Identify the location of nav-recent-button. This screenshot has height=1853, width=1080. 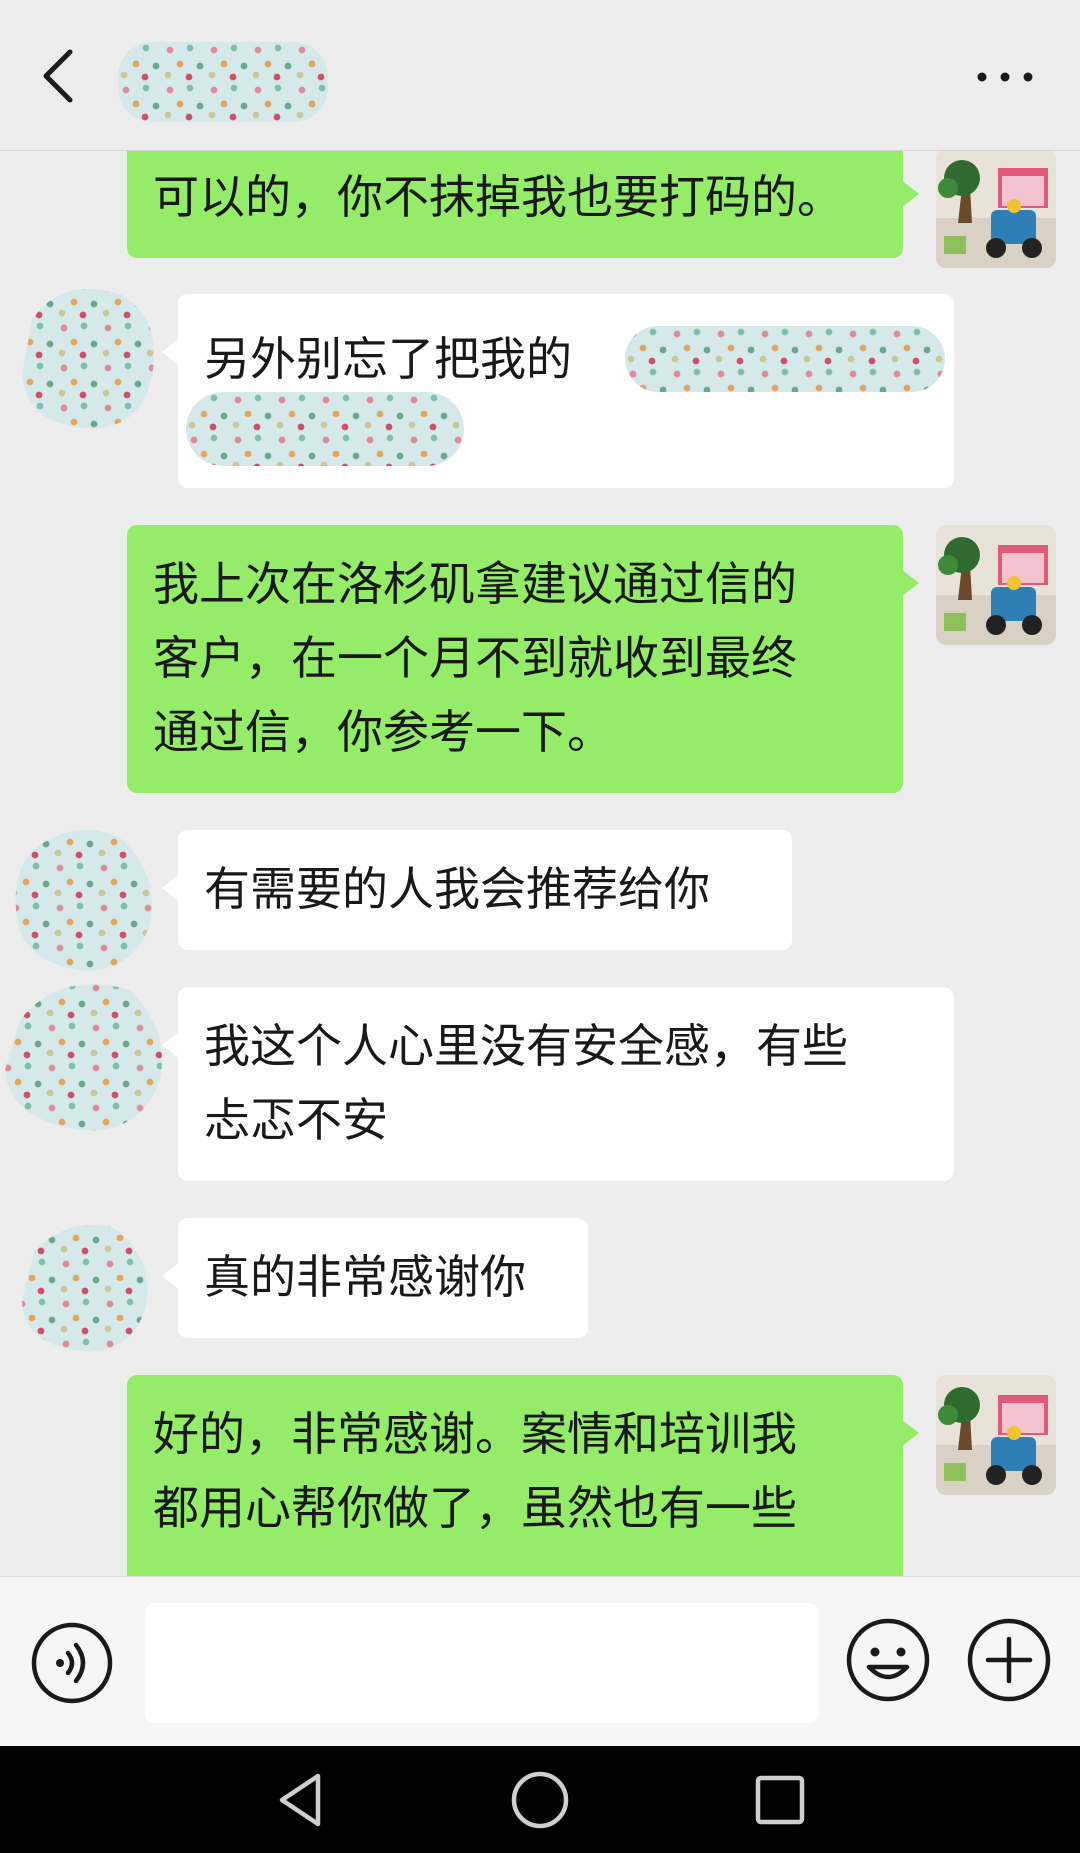
(780, 1800).